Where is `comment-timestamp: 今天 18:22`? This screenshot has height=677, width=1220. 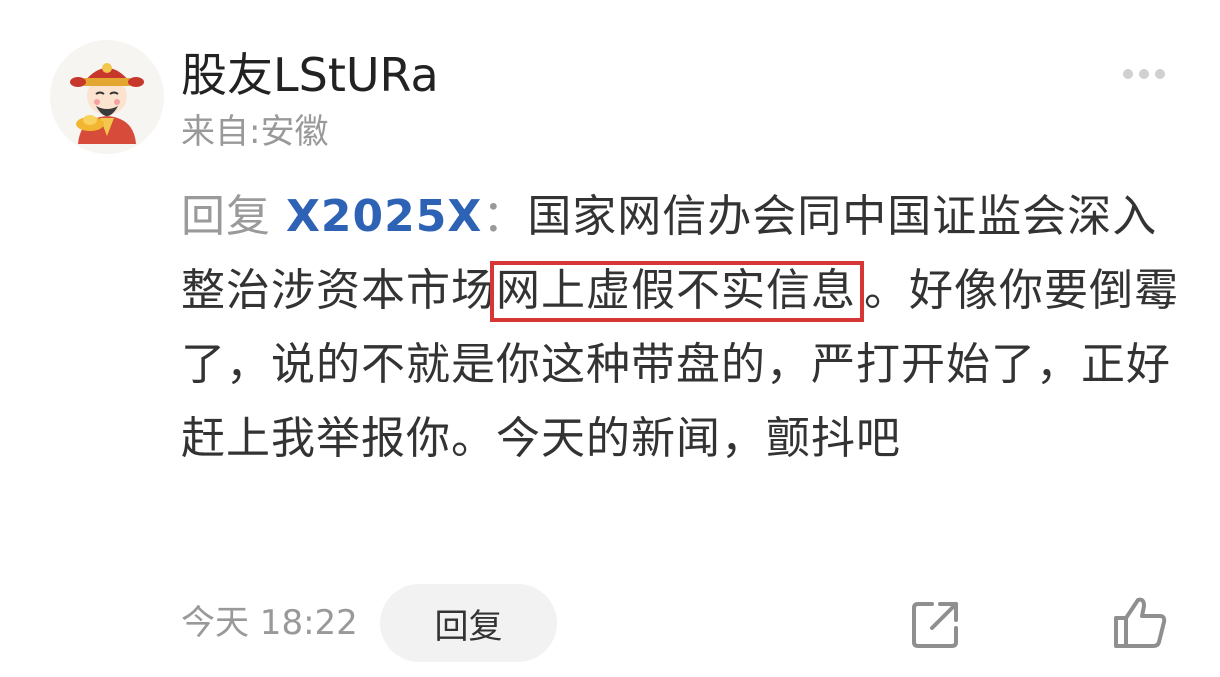 comment-timestamp: 今天 18:22 is located at coordinates (269, 623).